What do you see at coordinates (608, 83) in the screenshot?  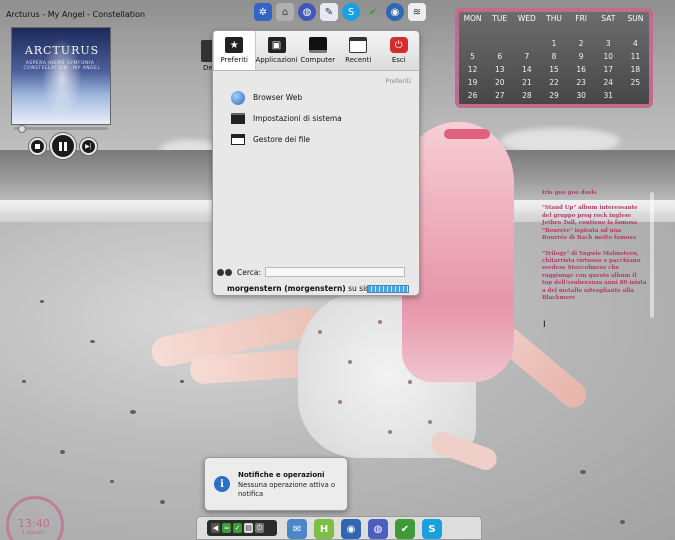 I see `calendar-day: 24` at bounding box center [608, 83].